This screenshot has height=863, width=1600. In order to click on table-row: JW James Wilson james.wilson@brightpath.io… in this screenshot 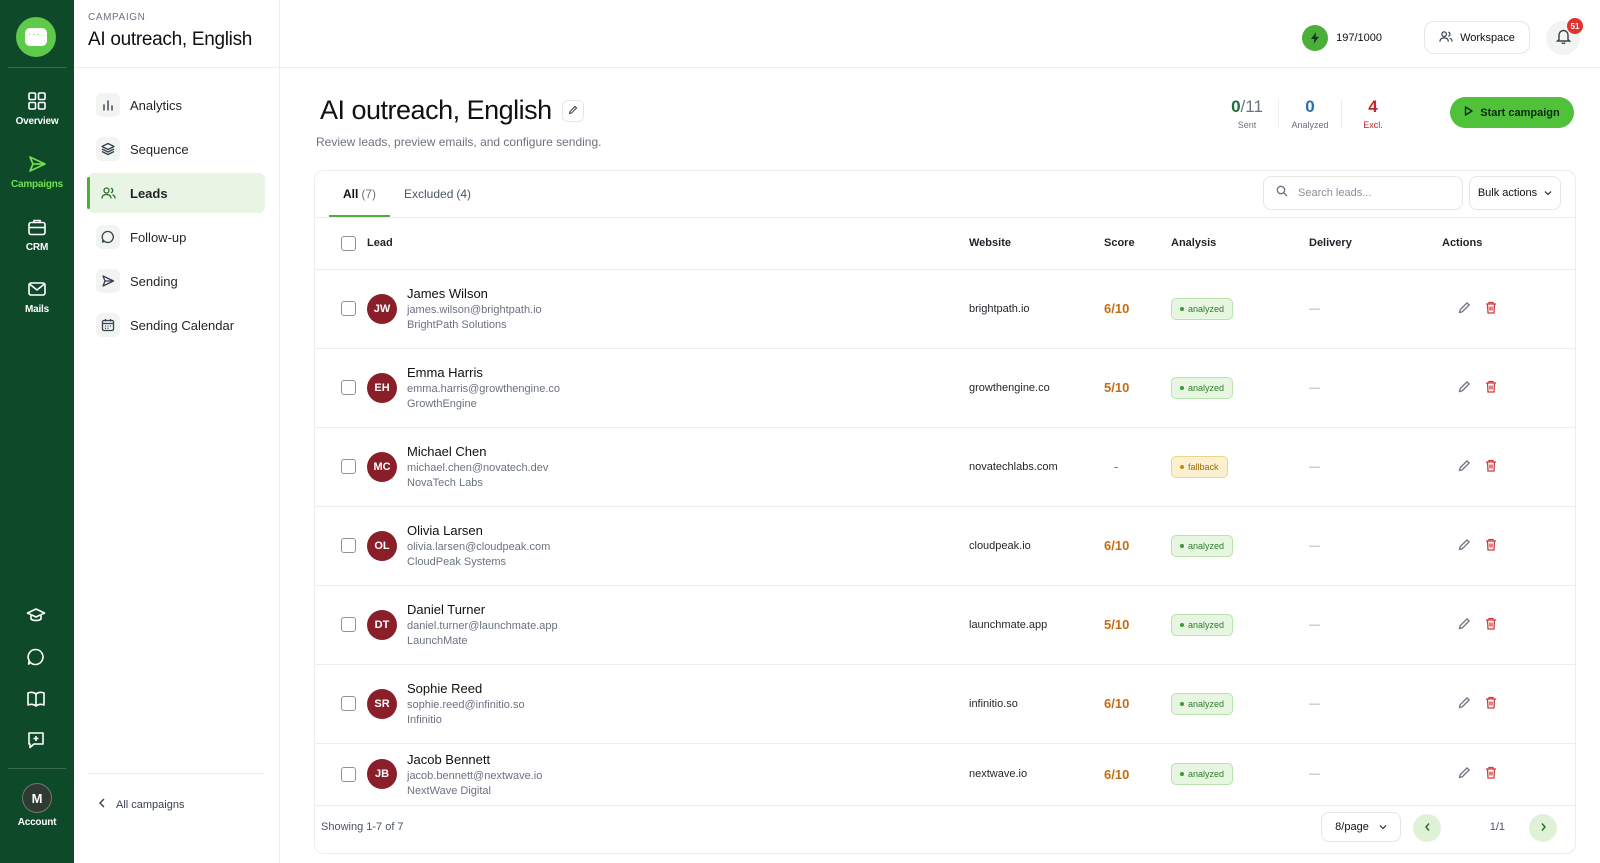, I will do `click(945, 309)`.